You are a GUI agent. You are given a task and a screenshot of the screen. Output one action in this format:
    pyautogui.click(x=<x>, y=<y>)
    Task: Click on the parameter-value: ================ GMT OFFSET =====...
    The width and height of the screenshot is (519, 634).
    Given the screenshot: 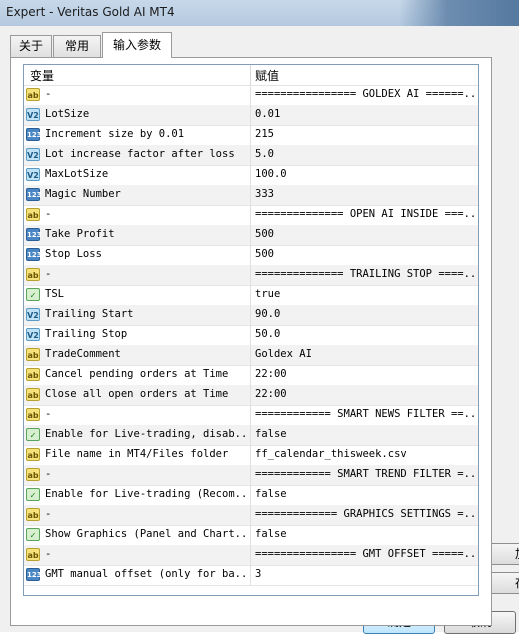 What is the action you would take?
    pyautogui.click(x=365, y=554)
    